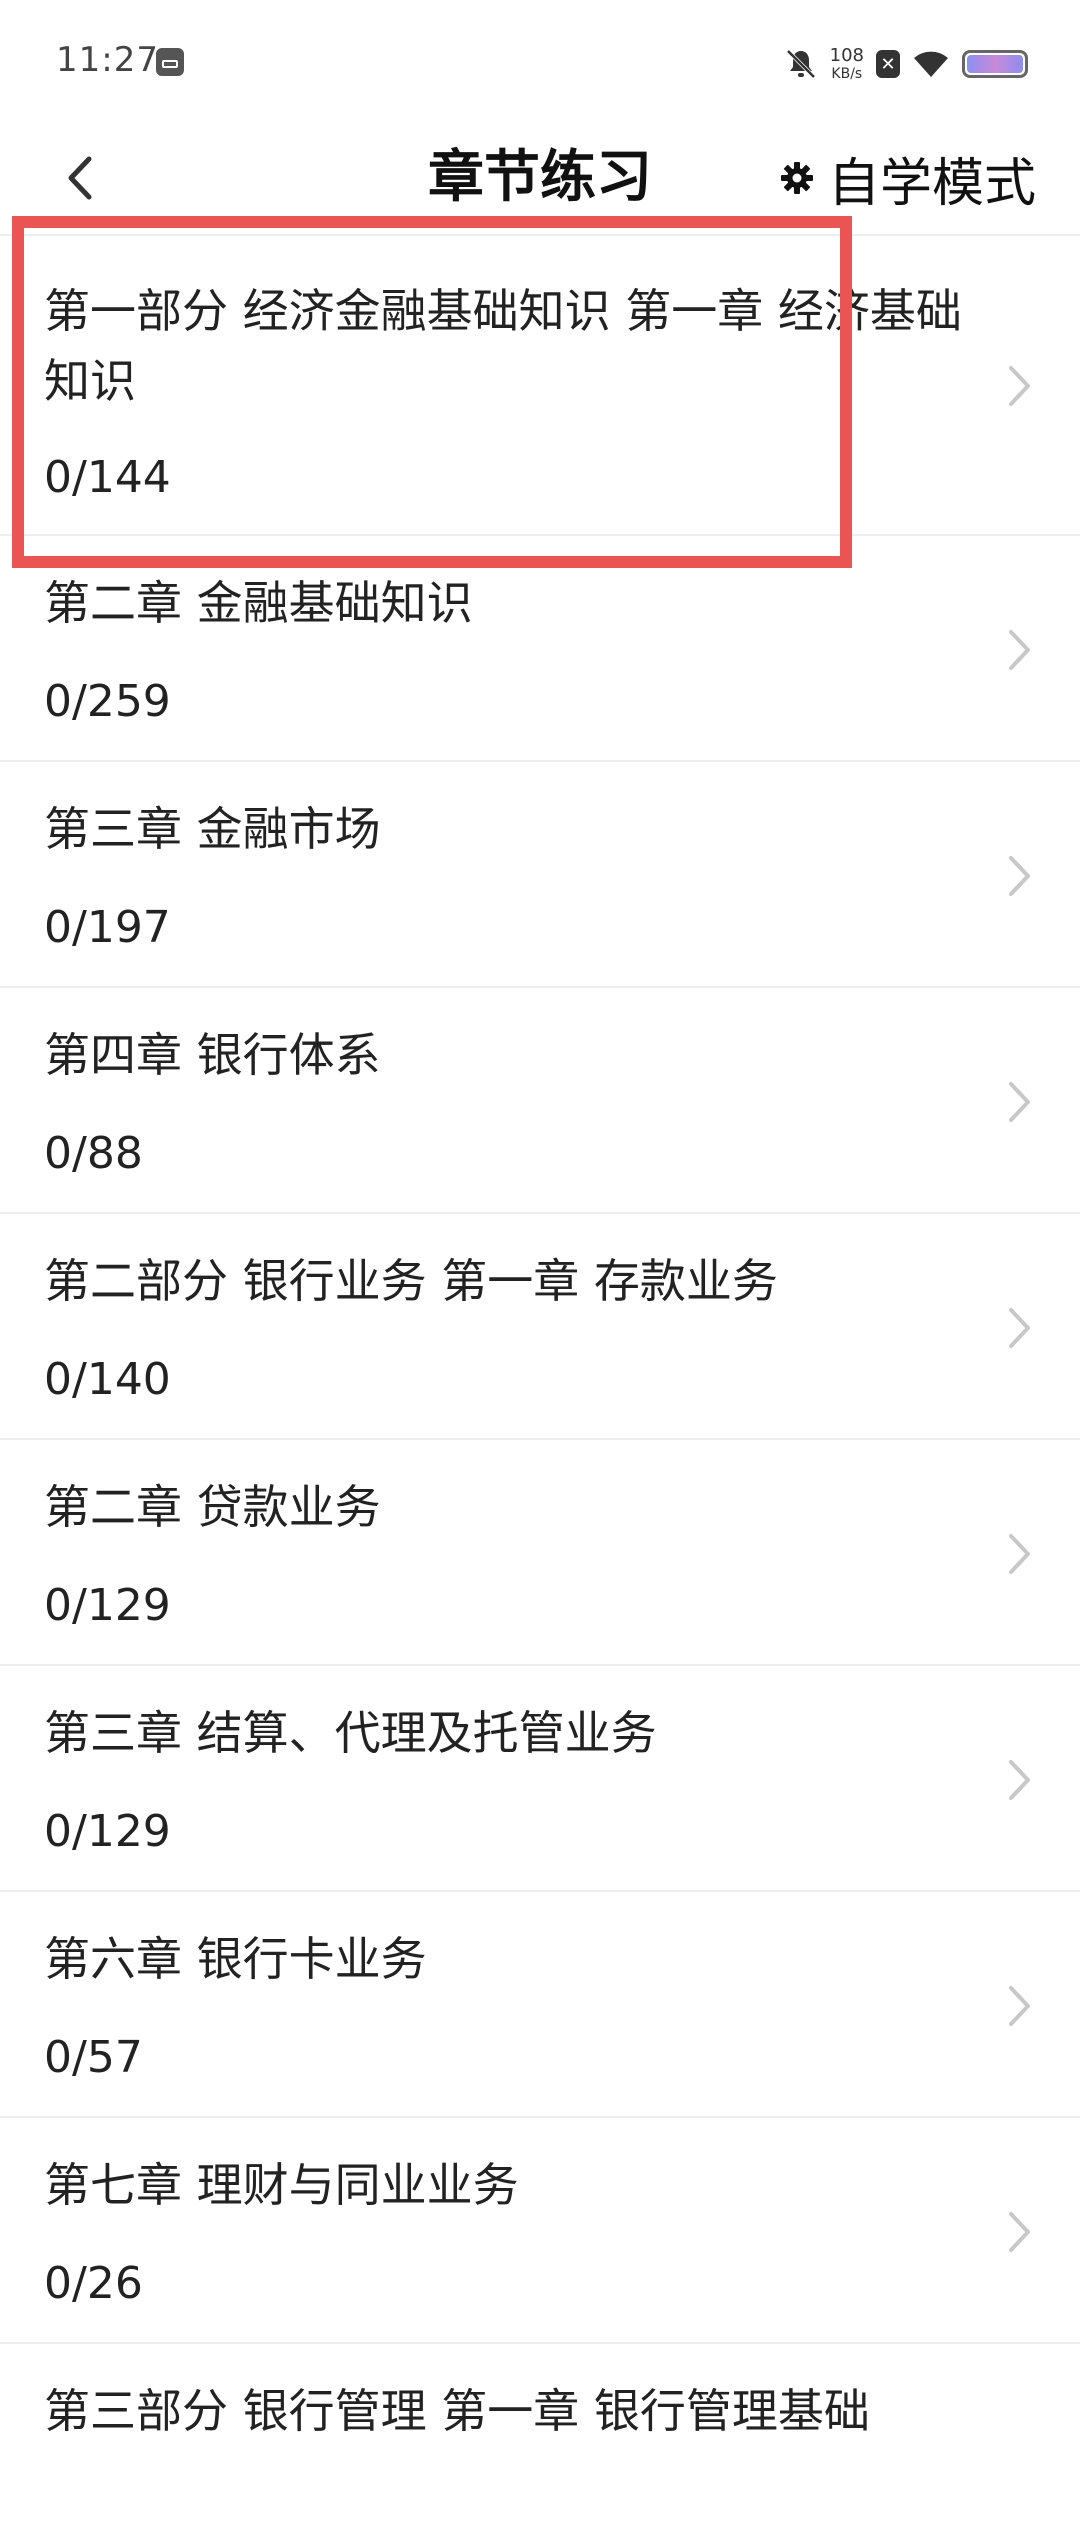  What do you see at coordinates (540, 2005) in the screenshot?
I see `chapter-item: 第六章 银行卡业务 0/57` at bounding box center [540, 2005].